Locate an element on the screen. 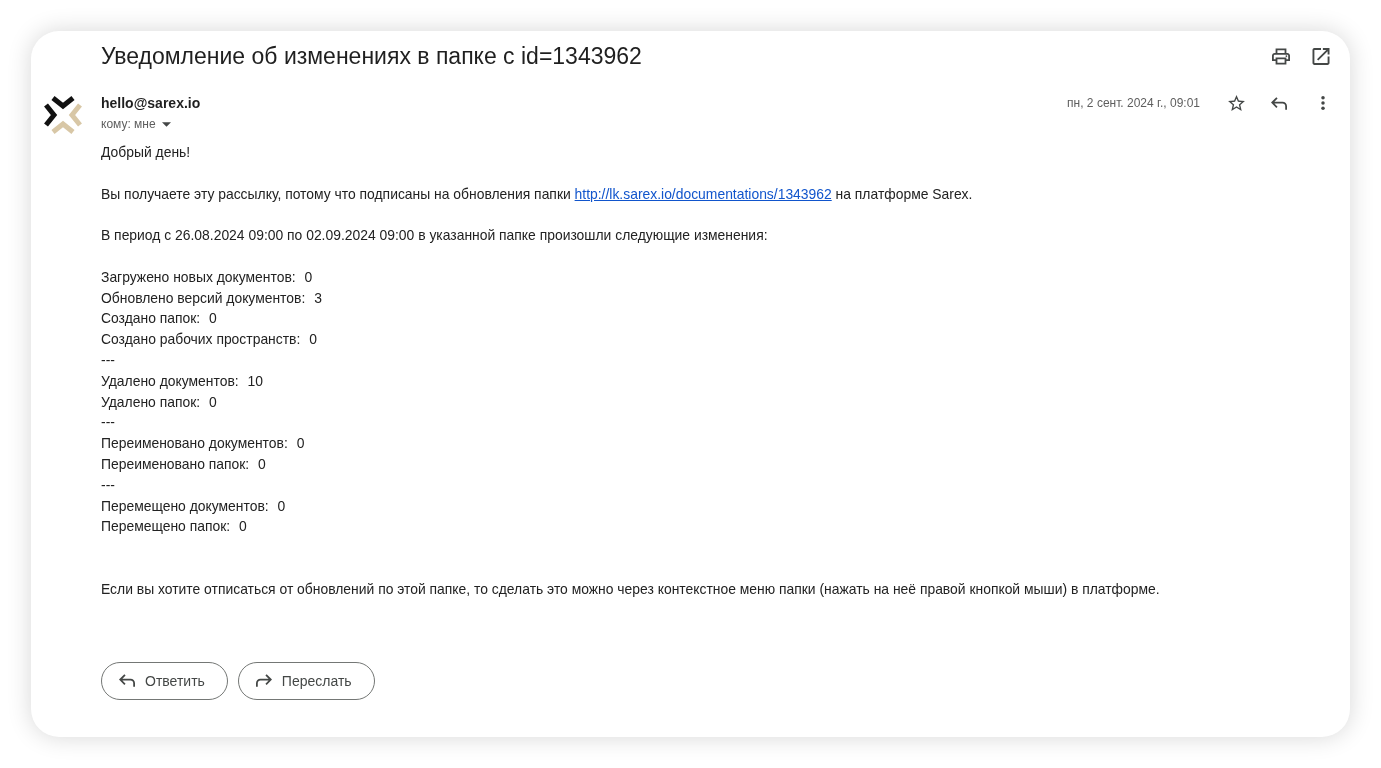 The width and height of the screenshot is (1381, 768). greeting-text: Добрый день! is located at coordinates (146, 152).